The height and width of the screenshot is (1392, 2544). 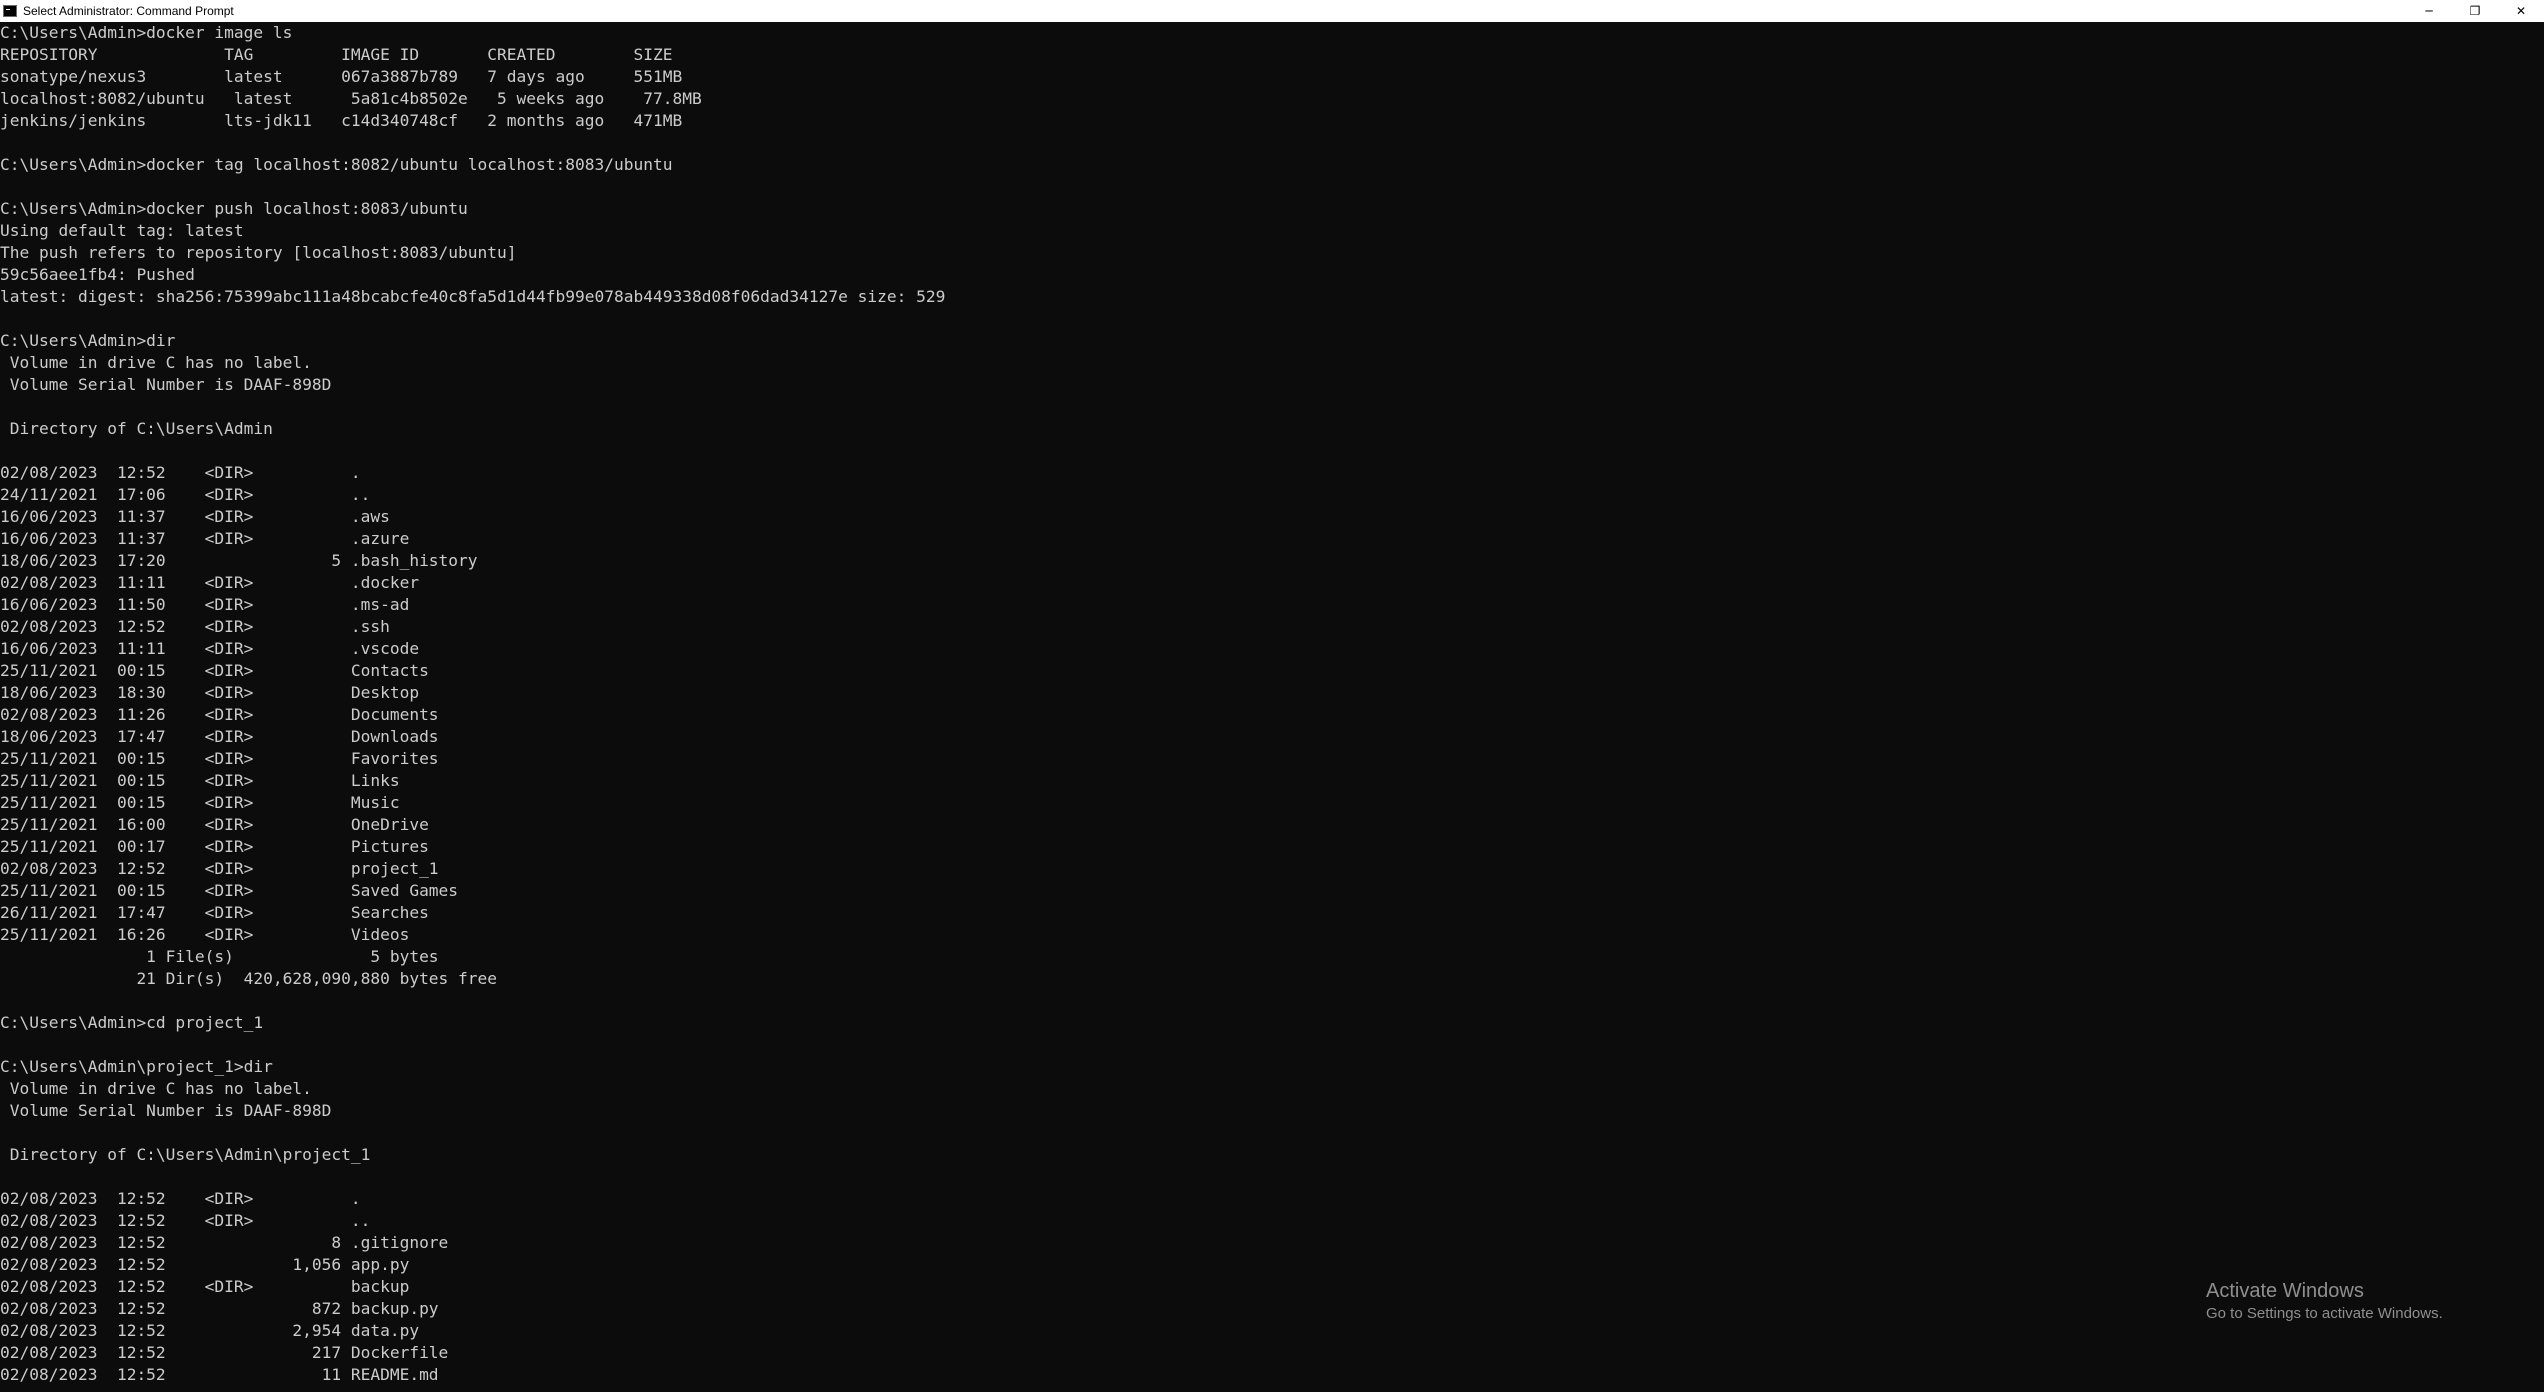 I want to click on terminal-line: 02/08/2023 12:52 <DIR> .., so click(x=185, y=1220).